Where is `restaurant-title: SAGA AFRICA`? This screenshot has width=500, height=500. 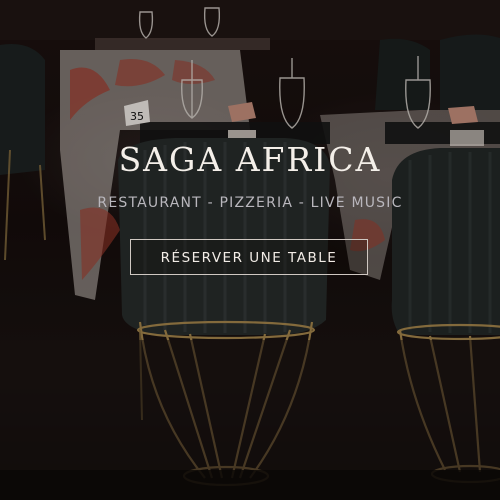
restaurant-title: SAGA AFRICA is located at coordinates (250, 159).